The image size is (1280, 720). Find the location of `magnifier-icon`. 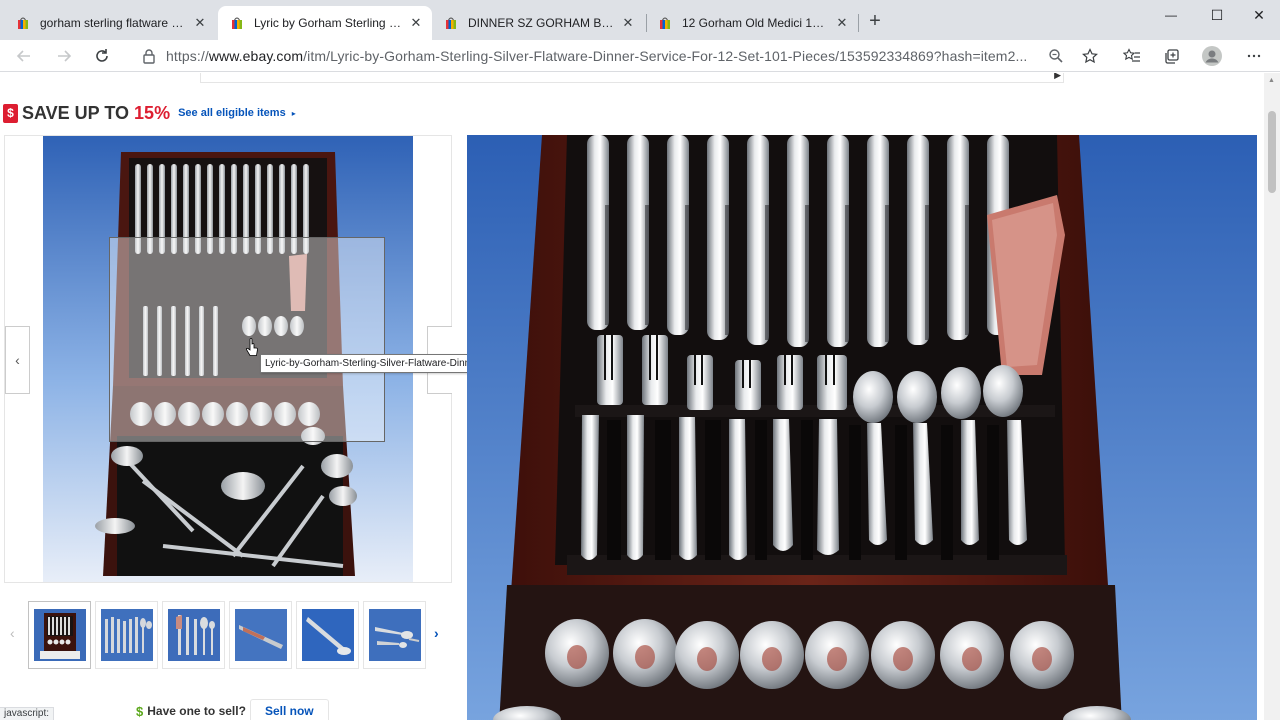

magnifier-icon is located at coordinates (1056, 56).